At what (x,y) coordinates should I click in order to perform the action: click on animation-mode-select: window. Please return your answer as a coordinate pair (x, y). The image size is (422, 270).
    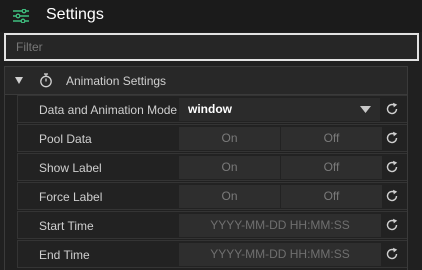
    Looking at the image, I should click on (279, 109).